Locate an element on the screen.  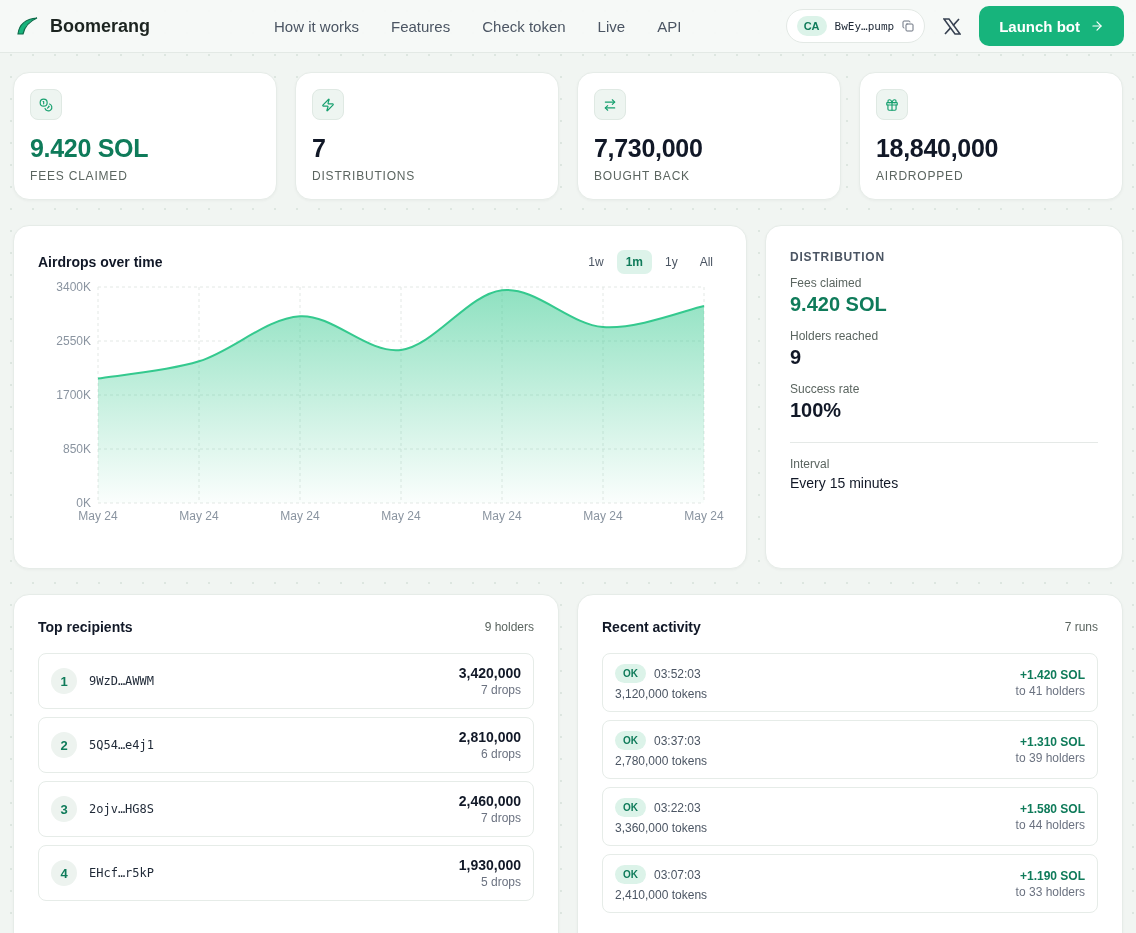
nav-link: Features is located at coordinates (421, 26).